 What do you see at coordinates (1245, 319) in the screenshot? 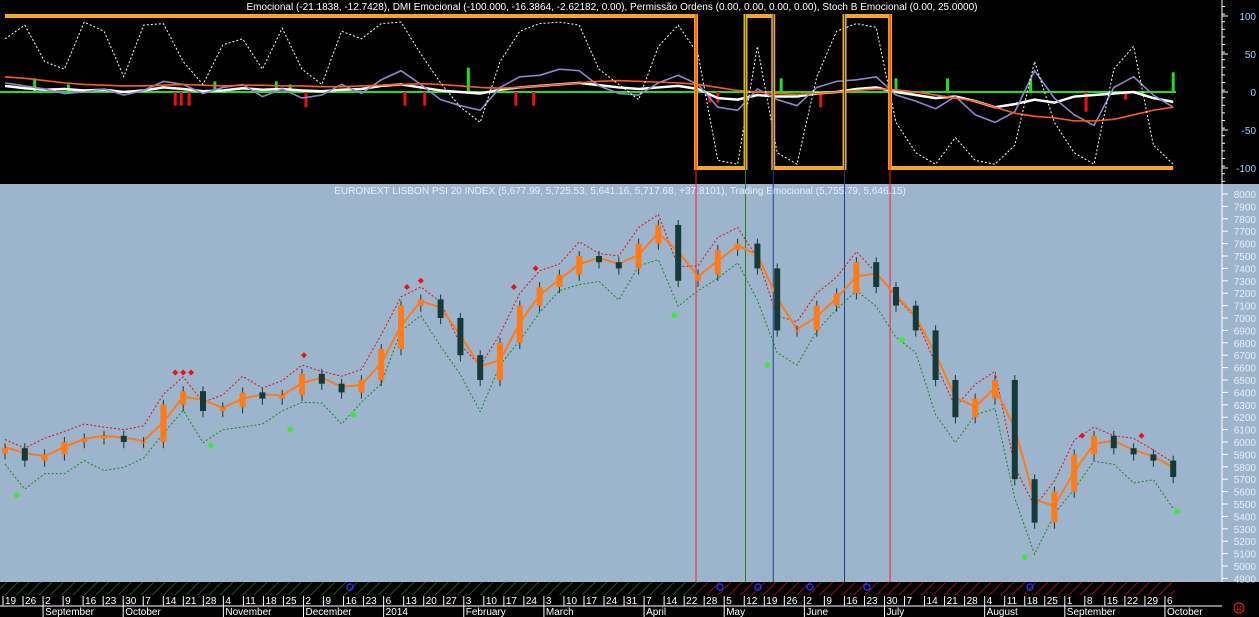
I see `y-tick-label: 7000` at bounding box center [1245, 319].